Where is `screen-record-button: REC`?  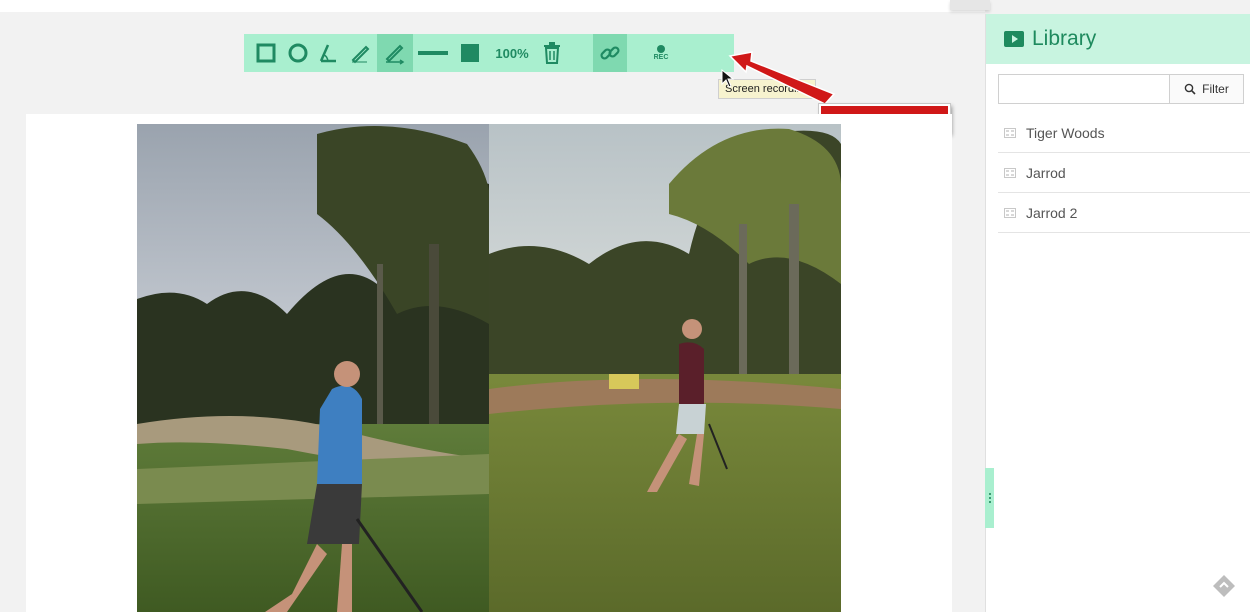
screen-record-button: REC is located at coordinates (661, 53).